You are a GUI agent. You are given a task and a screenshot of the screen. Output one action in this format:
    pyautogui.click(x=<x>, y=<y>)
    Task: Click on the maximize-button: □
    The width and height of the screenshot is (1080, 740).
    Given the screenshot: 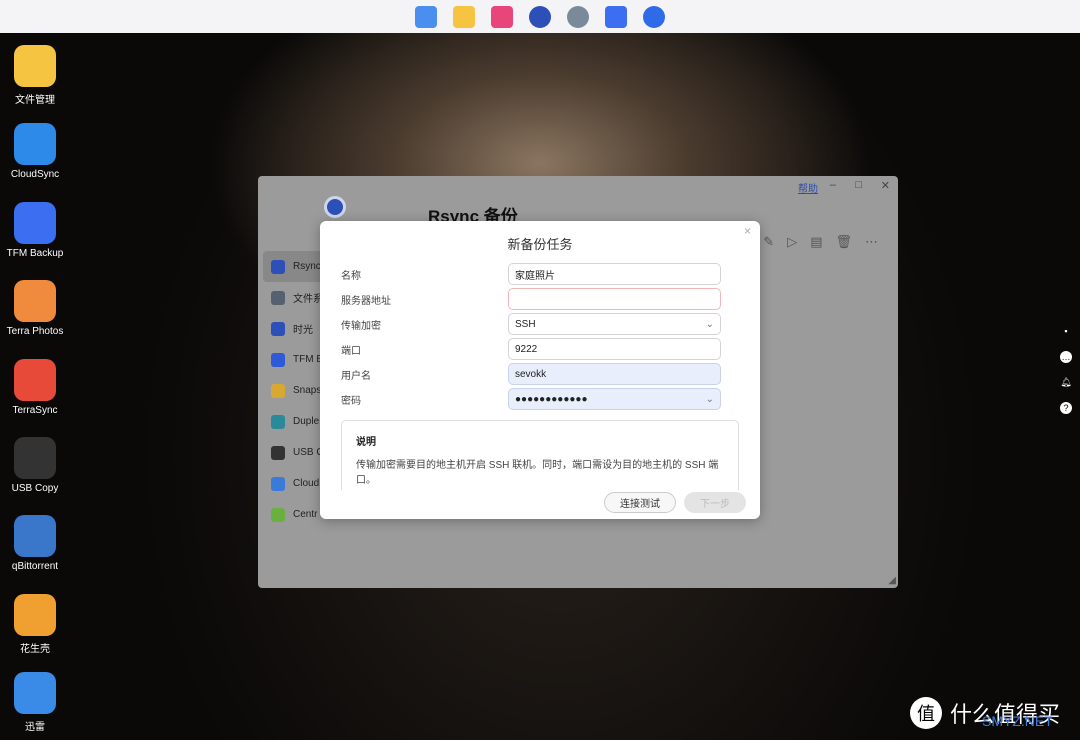 What is the action you would take?
    pyautogui.click(x=858, y=185)
    